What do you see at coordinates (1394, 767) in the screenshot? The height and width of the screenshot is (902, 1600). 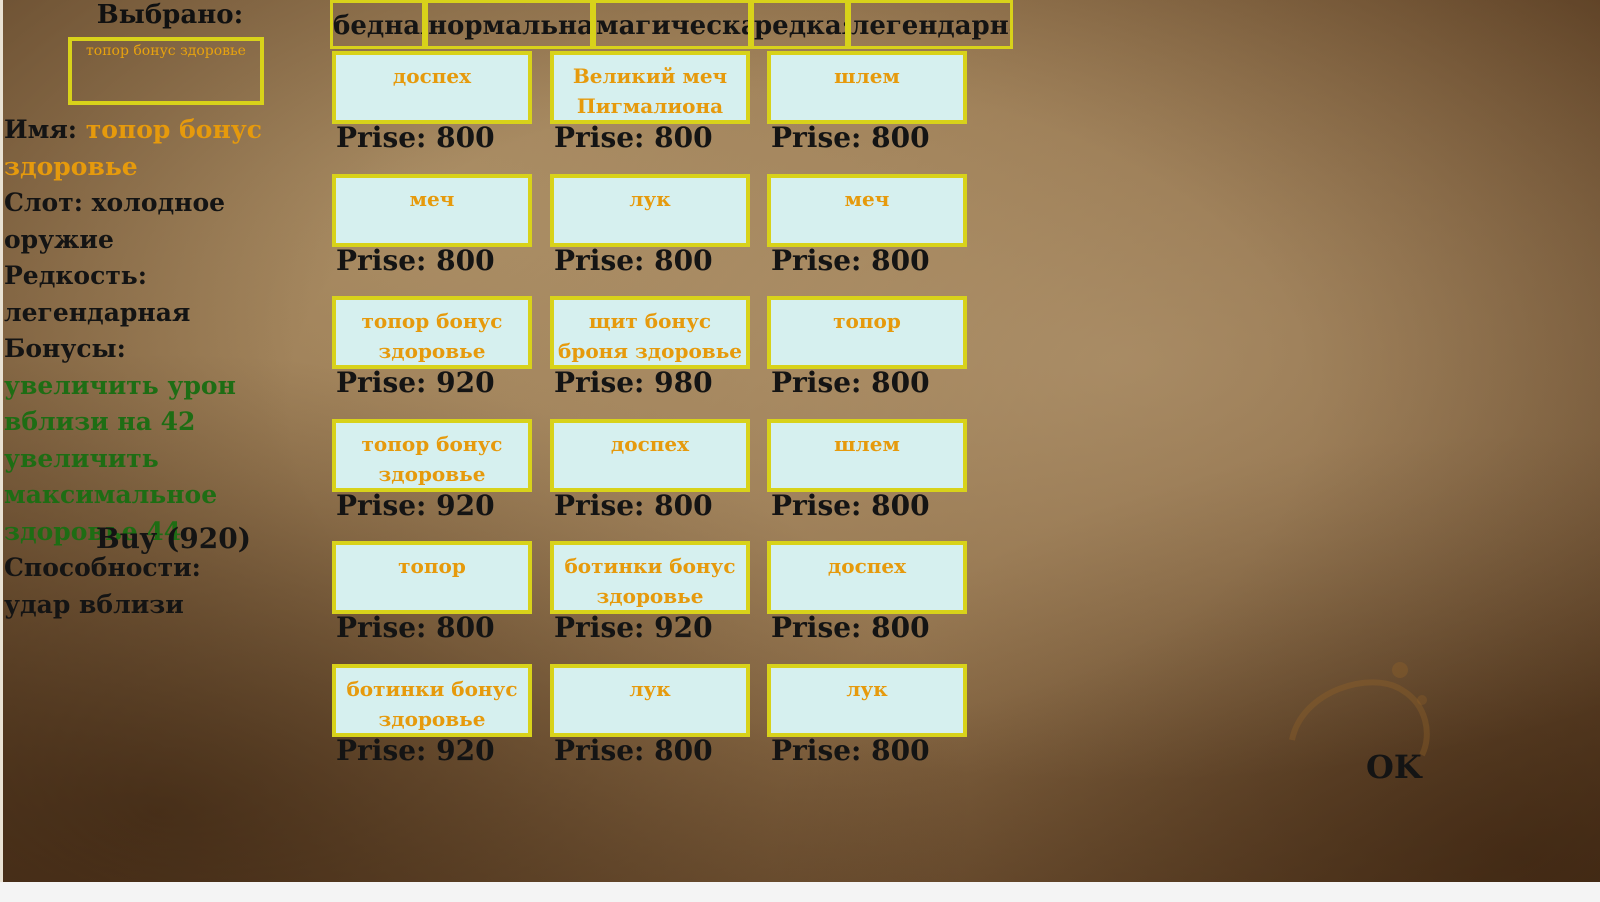 I see `ok-button: OK` at bounding box center [1394, 767].